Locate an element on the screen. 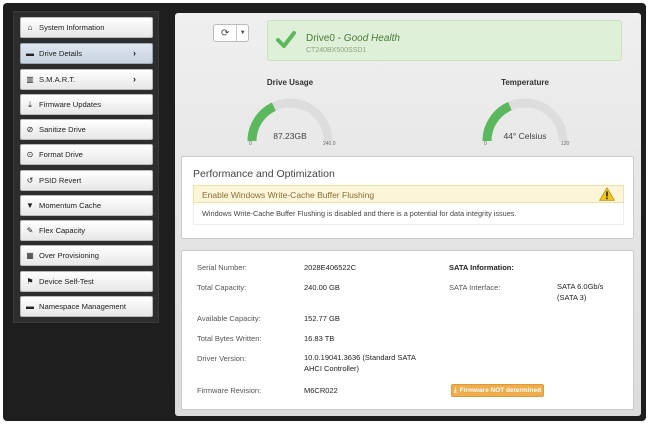 Image resolution: width=650 pixels, height=428 pixels. drive-usage-value: 87.23GB is located at coordinates (290, 136).